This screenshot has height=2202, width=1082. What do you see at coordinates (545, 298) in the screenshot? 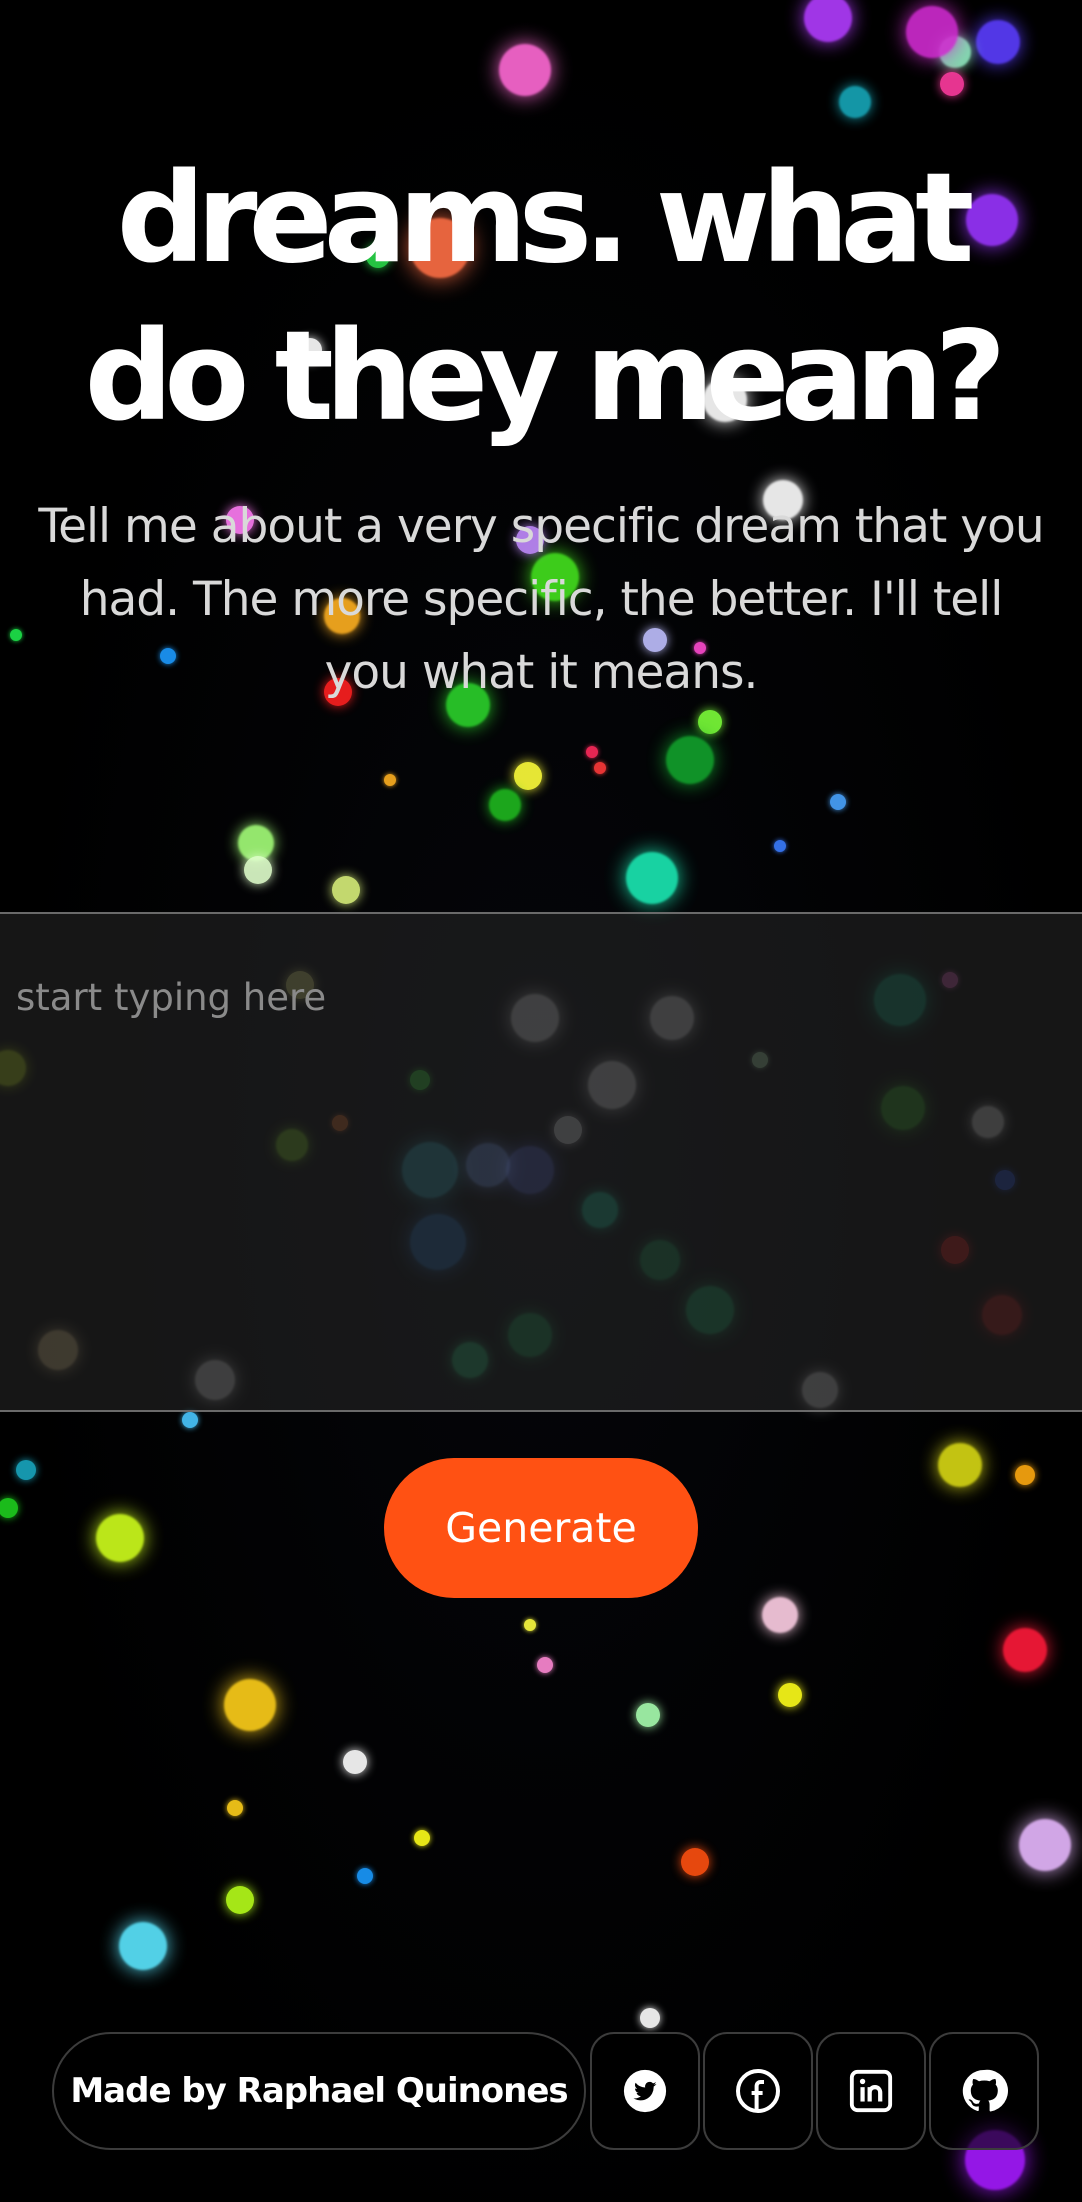
I see `page-title: dreams. what do they mean?` at bounding box center [545, 298].